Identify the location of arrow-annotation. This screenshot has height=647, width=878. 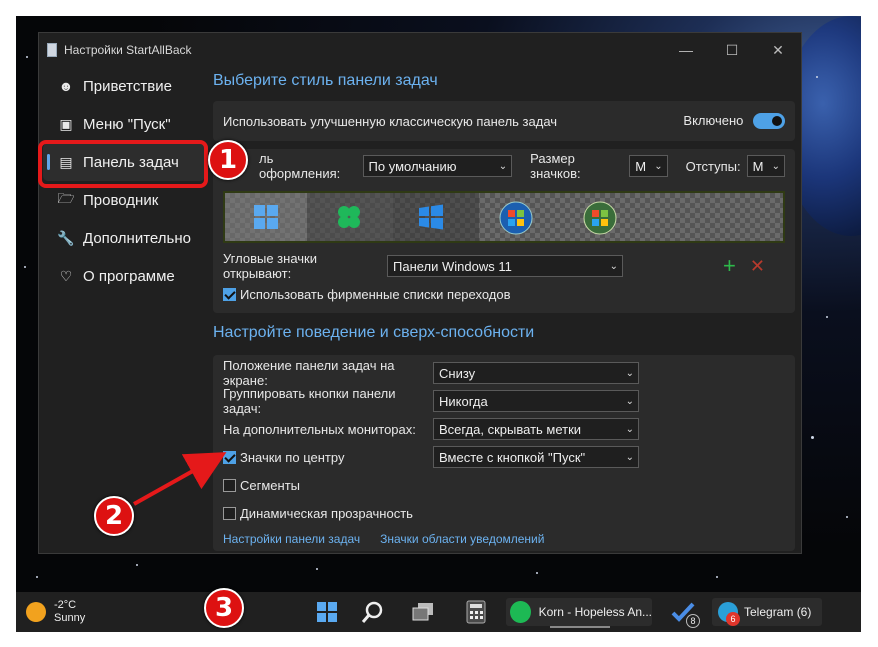
(180, 479).